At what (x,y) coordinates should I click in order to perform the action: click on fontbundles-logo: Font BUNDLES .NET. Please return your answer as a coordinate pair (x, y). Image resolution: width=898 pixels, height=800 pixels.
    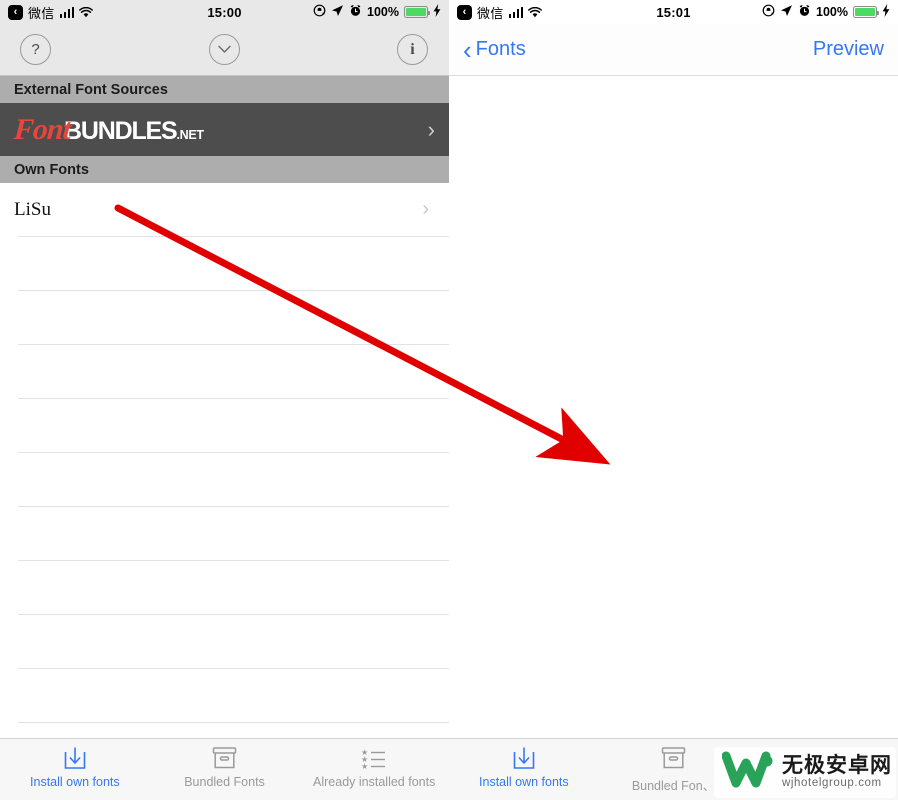
    Looking at the image, I should click on (108, 129).